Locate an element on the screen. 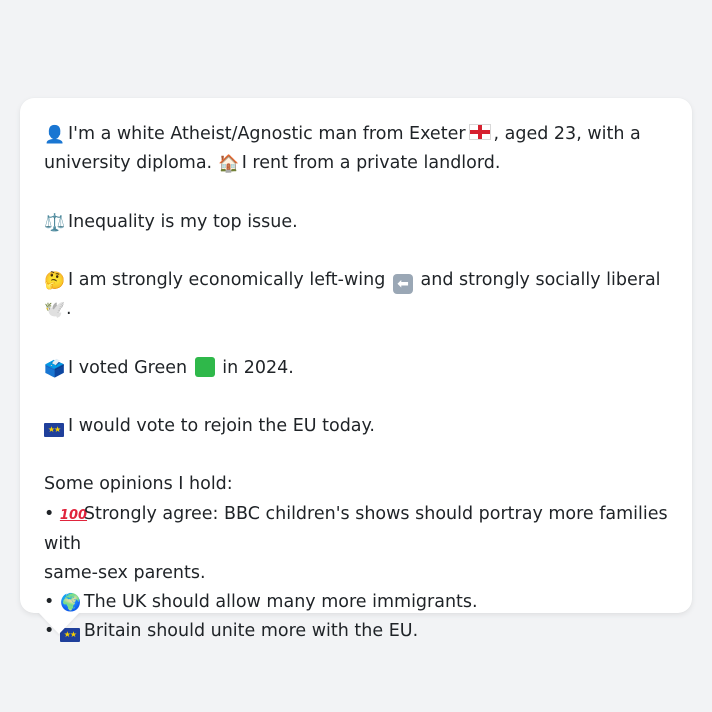 This screenshot has height=712, width=712. person-icon: 👤 is located at coordinates (55, 135).